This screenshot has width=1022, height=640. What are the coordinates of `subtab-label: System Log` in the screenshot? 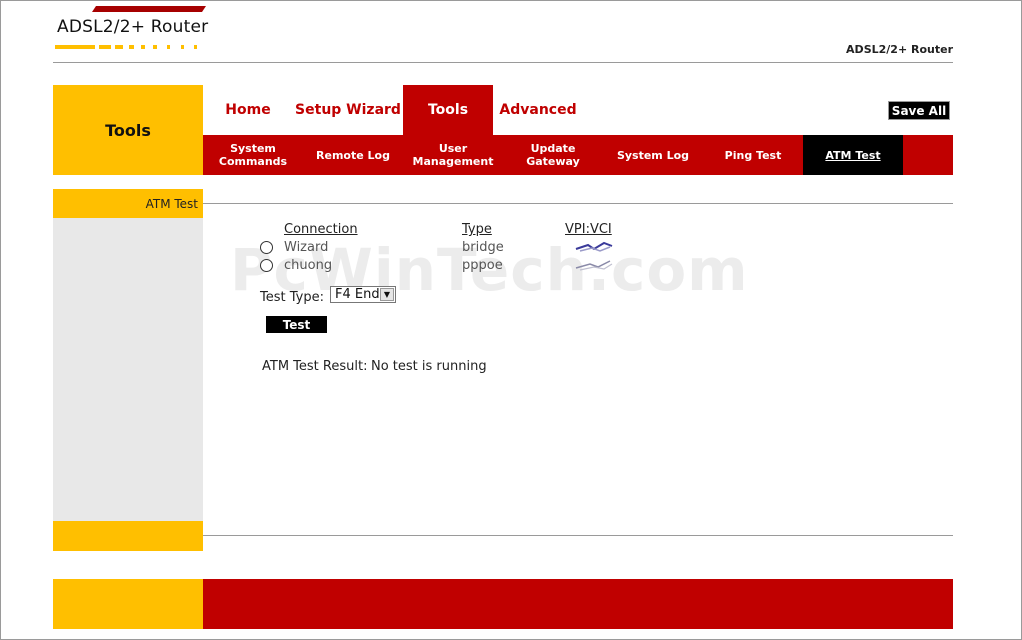 It's located at (653, 155).